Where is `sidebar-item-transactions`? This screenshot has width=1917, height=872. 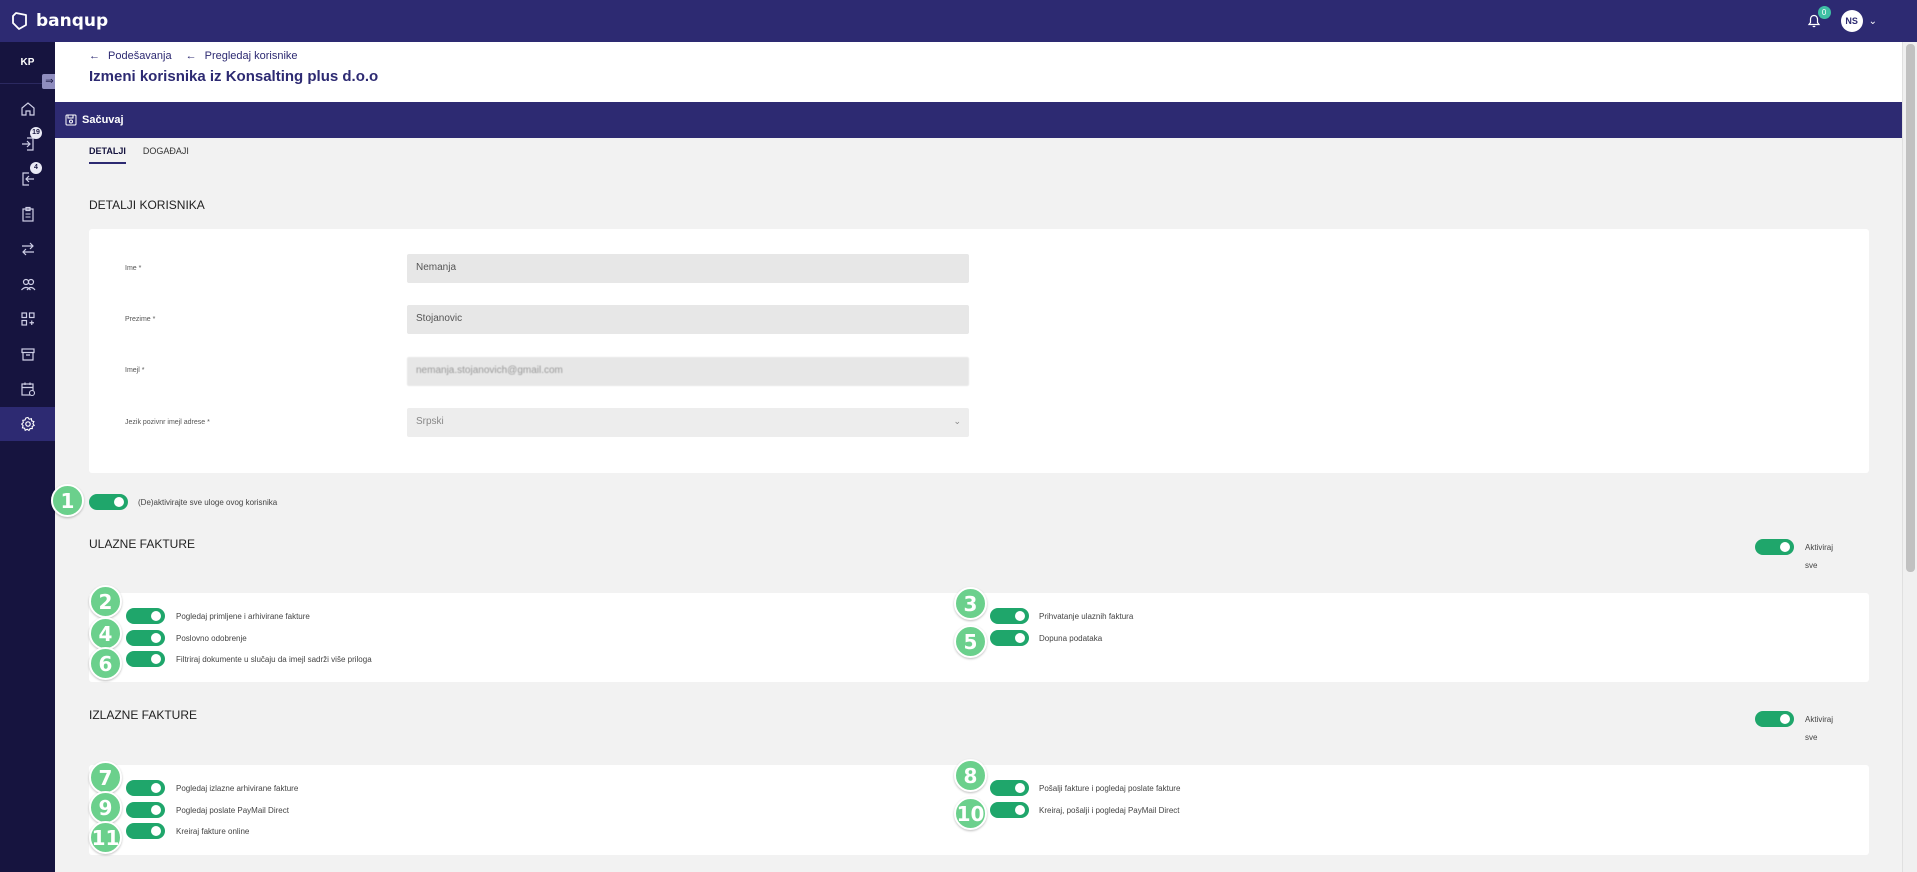 sidebar-item-transactions is located at coordinates (27, 249).